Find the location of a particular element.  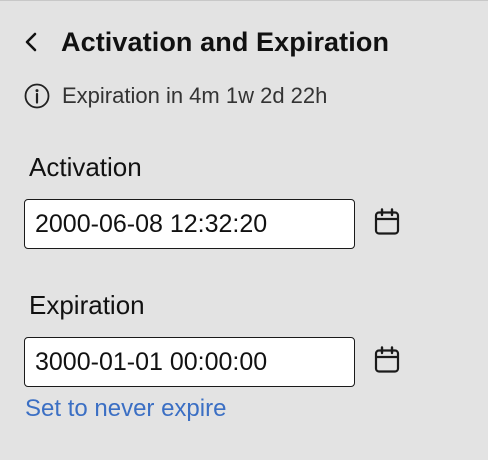

page-title: Activation and Expiration is located at coordinates (225, 41).